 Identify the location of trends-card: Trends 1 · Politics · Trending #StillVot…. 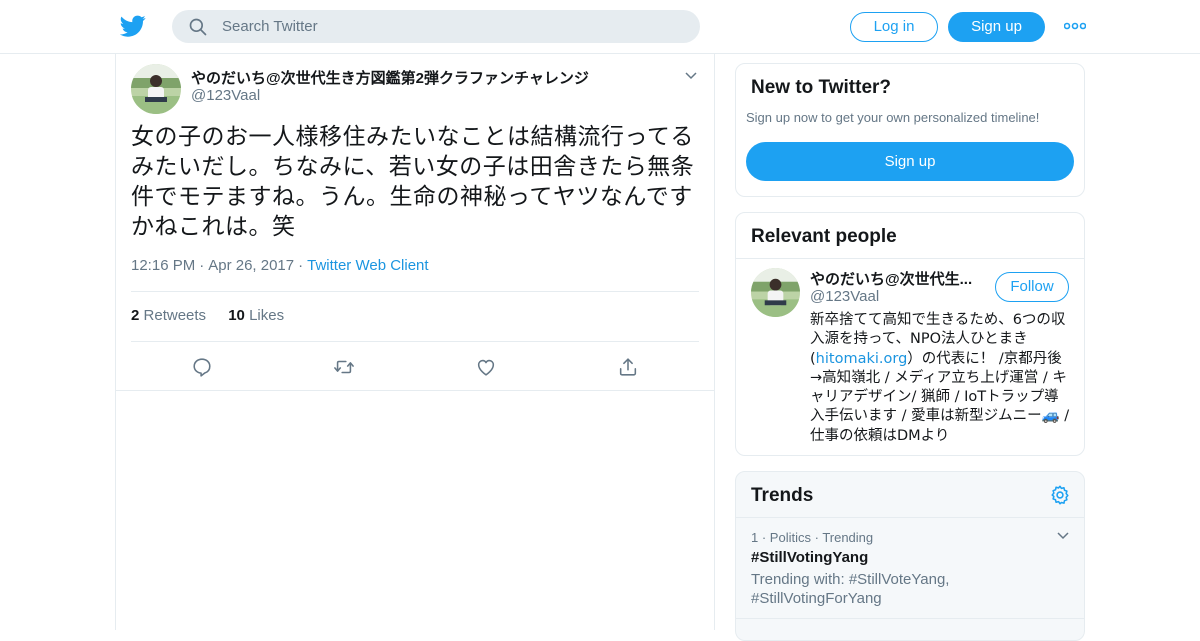
(910, 556).